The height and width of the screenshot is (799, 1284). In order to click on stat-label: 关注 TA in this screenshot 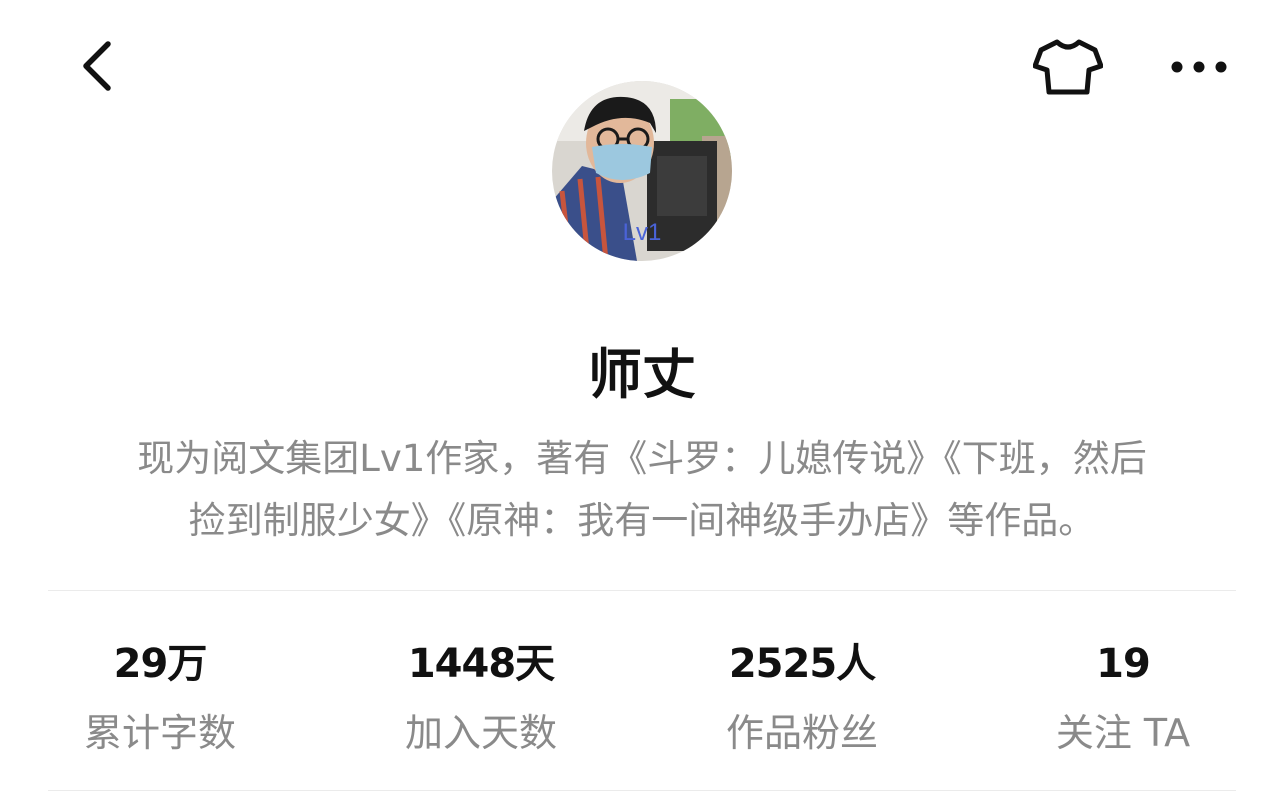, I will do `click(1123, 733)`.